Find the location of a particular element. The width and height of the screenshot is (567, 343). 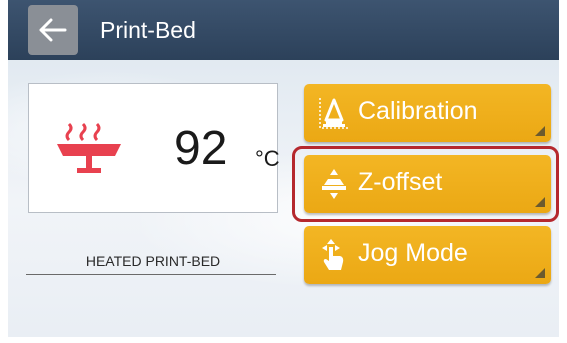

back-button is located at coordinates (53, 30).